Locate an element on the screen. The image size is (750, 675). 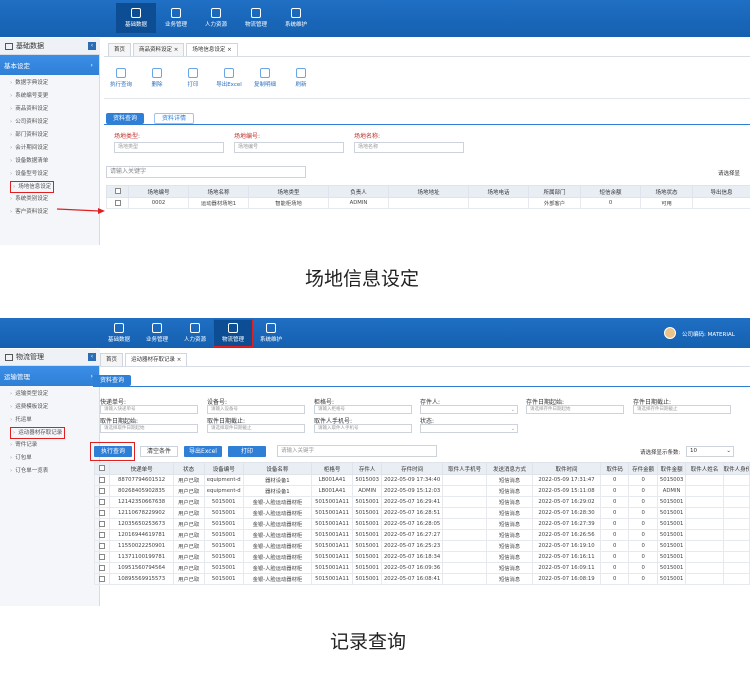
col-header: 取件人身份 is located at coordinates (736, 468).